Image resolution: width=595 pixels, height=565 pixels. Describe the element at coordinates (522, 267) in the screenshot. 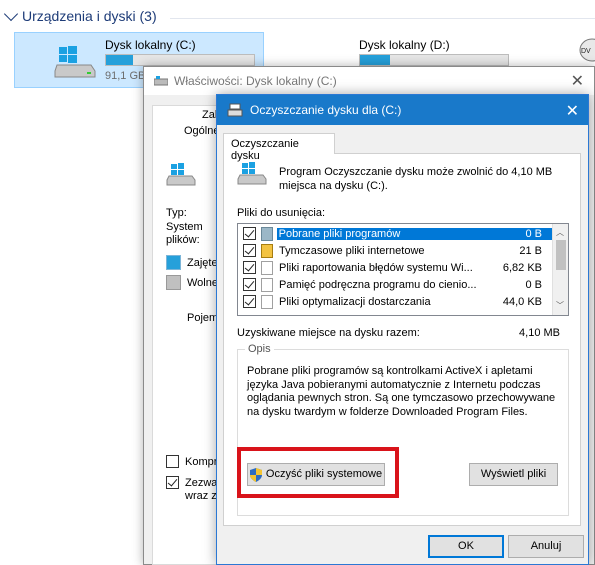

I see `file-size: 6,82 KB` at that location.